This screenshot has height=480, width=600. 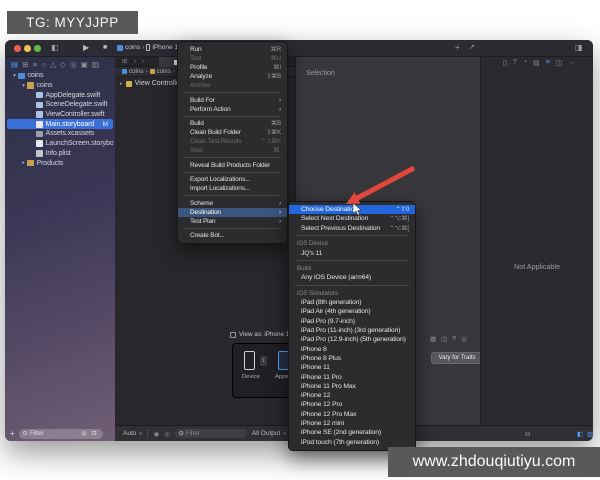 I want to click on menu-item-clean-build-folder: Clean Build Folder ⇧⌘K, so click(x=232, y=132).